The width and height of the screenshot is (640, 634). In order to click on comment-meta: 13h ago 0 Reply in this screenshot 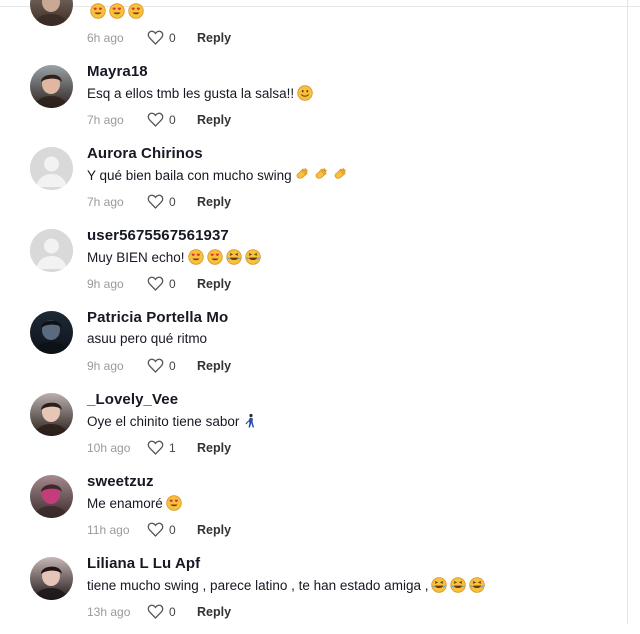, I will do `click(159, 611)`.